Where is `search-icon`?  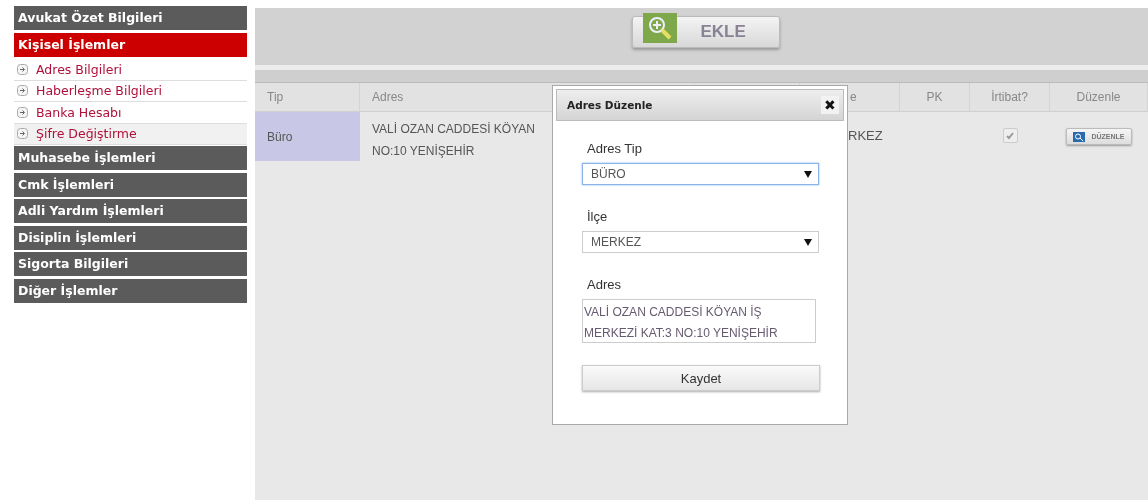 search-icon is located at coordinates (1079, 136).